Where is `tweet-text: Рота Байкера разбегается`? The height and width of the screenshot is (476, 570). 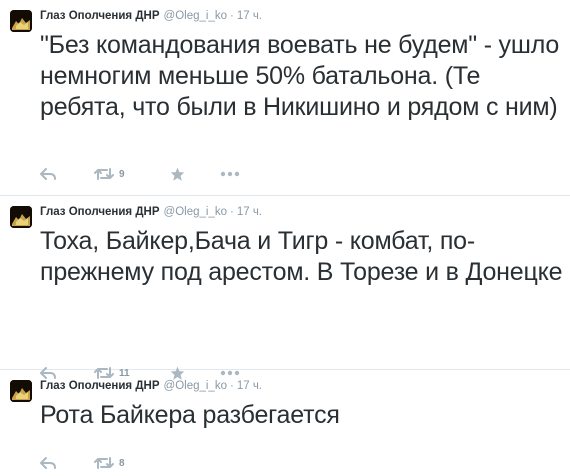
tweet-text: Рота Байкера разбегается is located at coordinates (190, 415).